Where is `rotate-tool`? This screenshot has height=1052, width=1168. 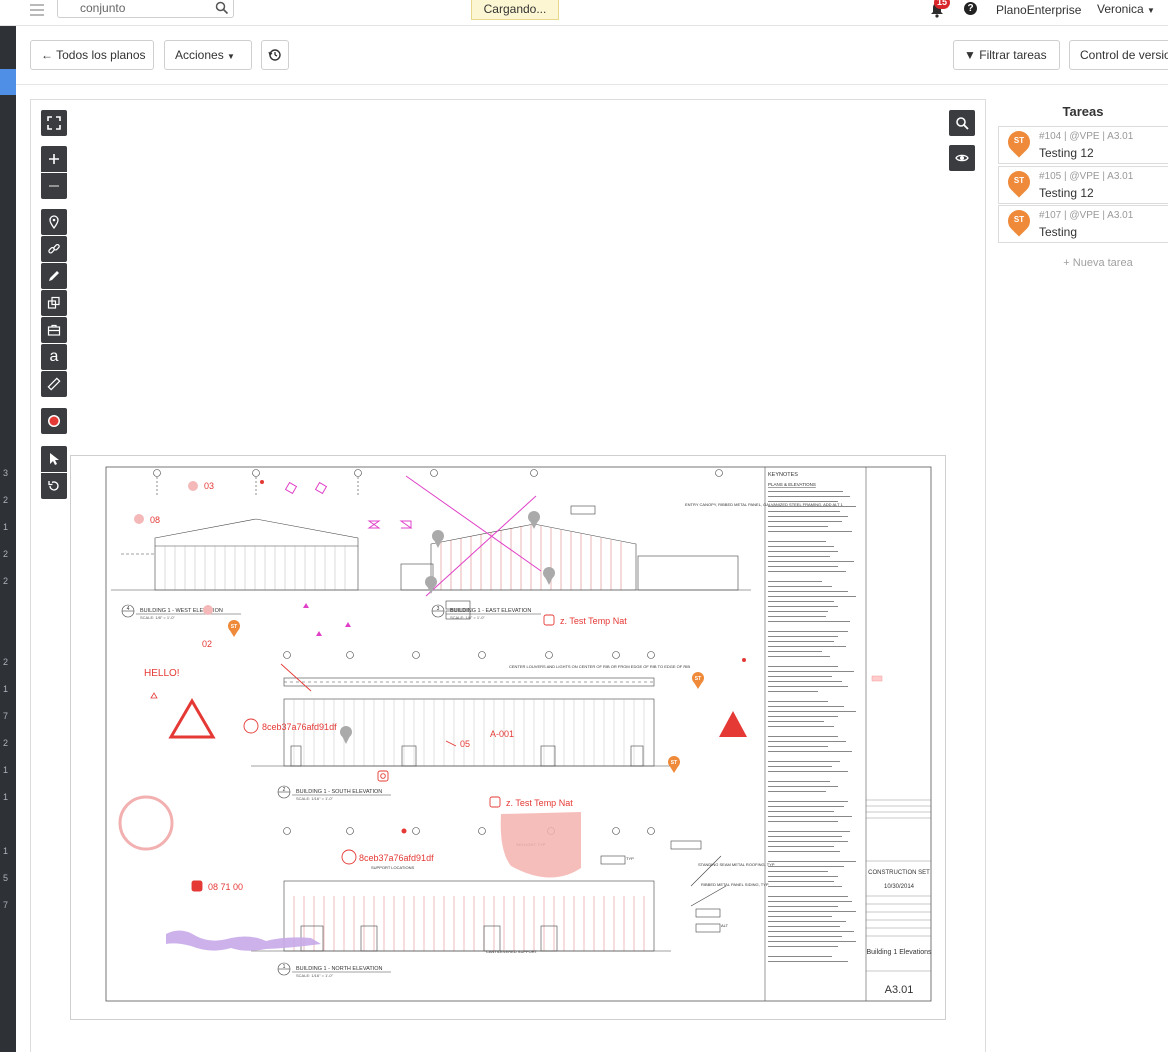 rotate-tool is located at coordinates (54, 486).